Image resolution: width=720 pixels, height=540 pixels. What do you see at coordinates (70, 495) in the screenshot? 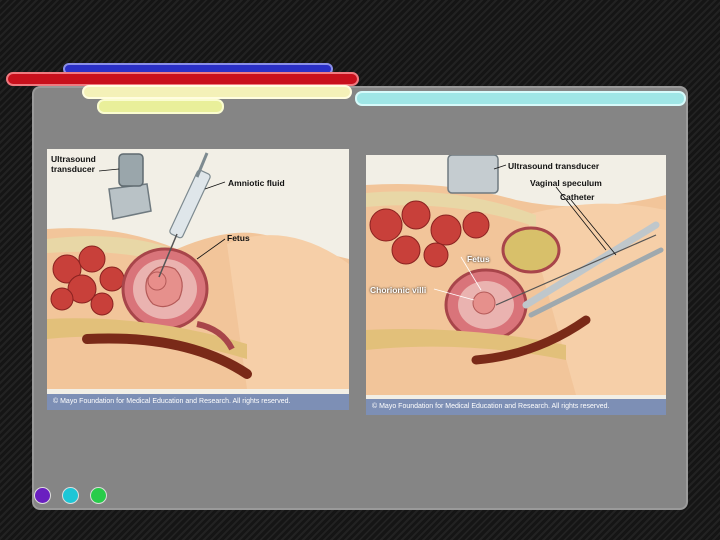
I see `cyan-dot-icon` at bounding box center [70, 495].